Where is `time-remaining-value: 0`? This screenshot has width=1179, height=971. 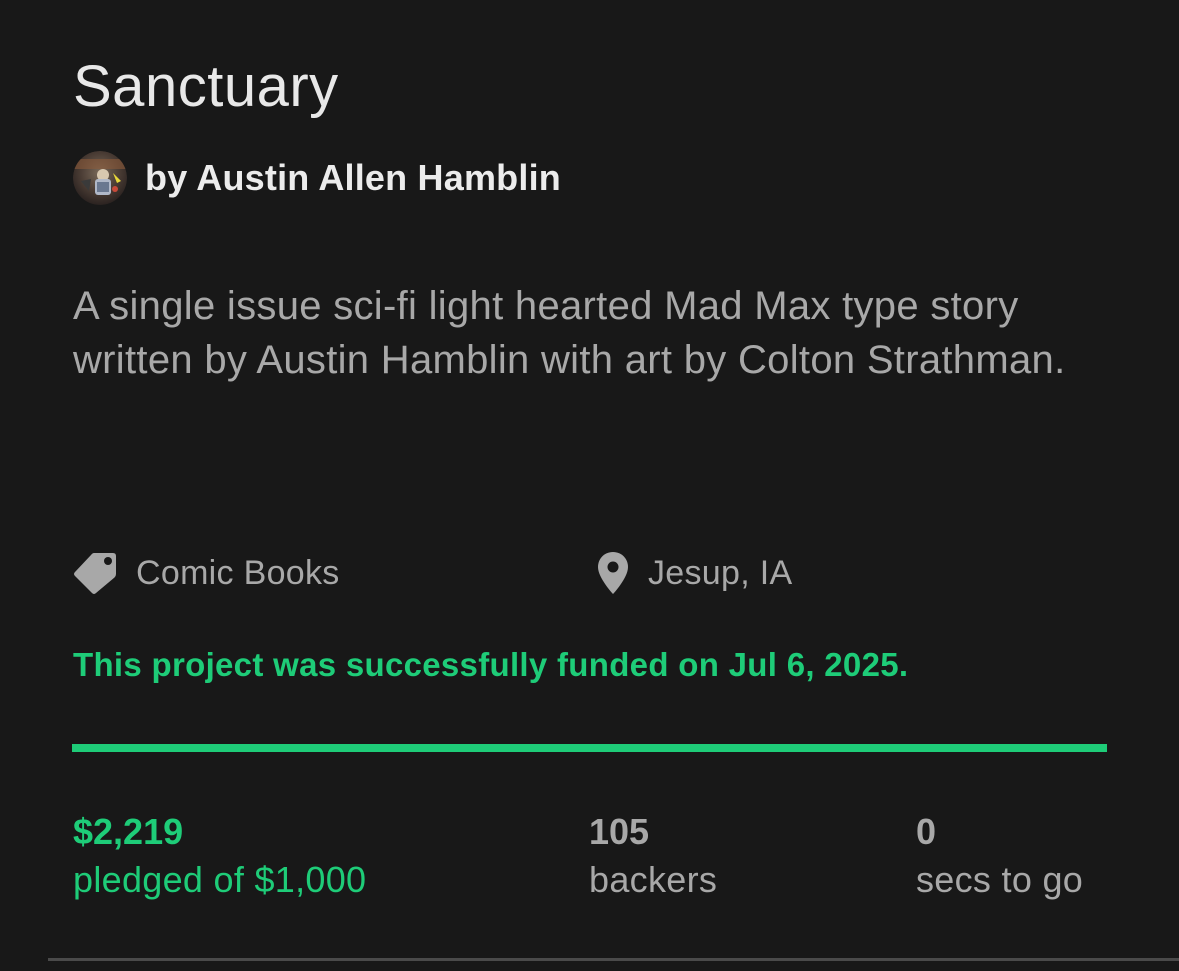
time-remaining-value: 0 is located at coordinates (926, 831).